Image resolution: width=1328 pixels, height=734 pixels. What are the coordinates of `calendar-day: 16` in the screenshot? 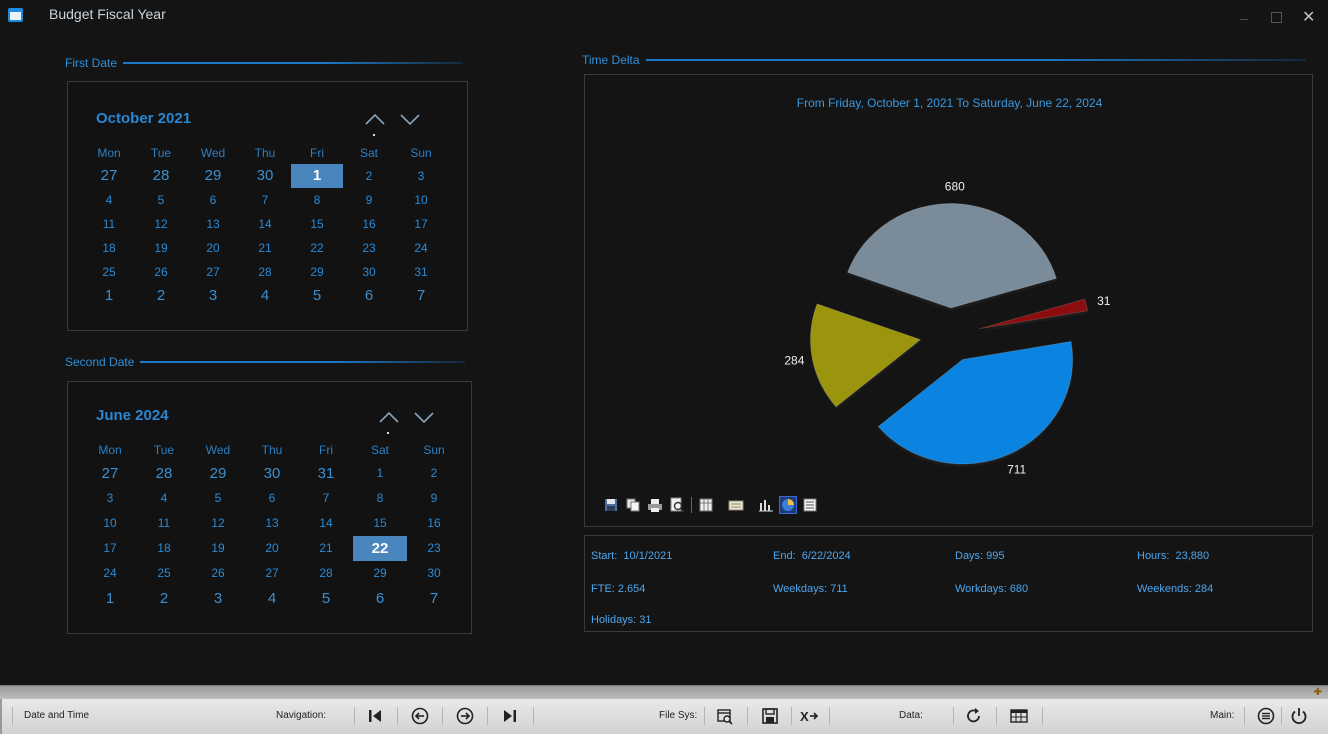 It's located at (369, 224).